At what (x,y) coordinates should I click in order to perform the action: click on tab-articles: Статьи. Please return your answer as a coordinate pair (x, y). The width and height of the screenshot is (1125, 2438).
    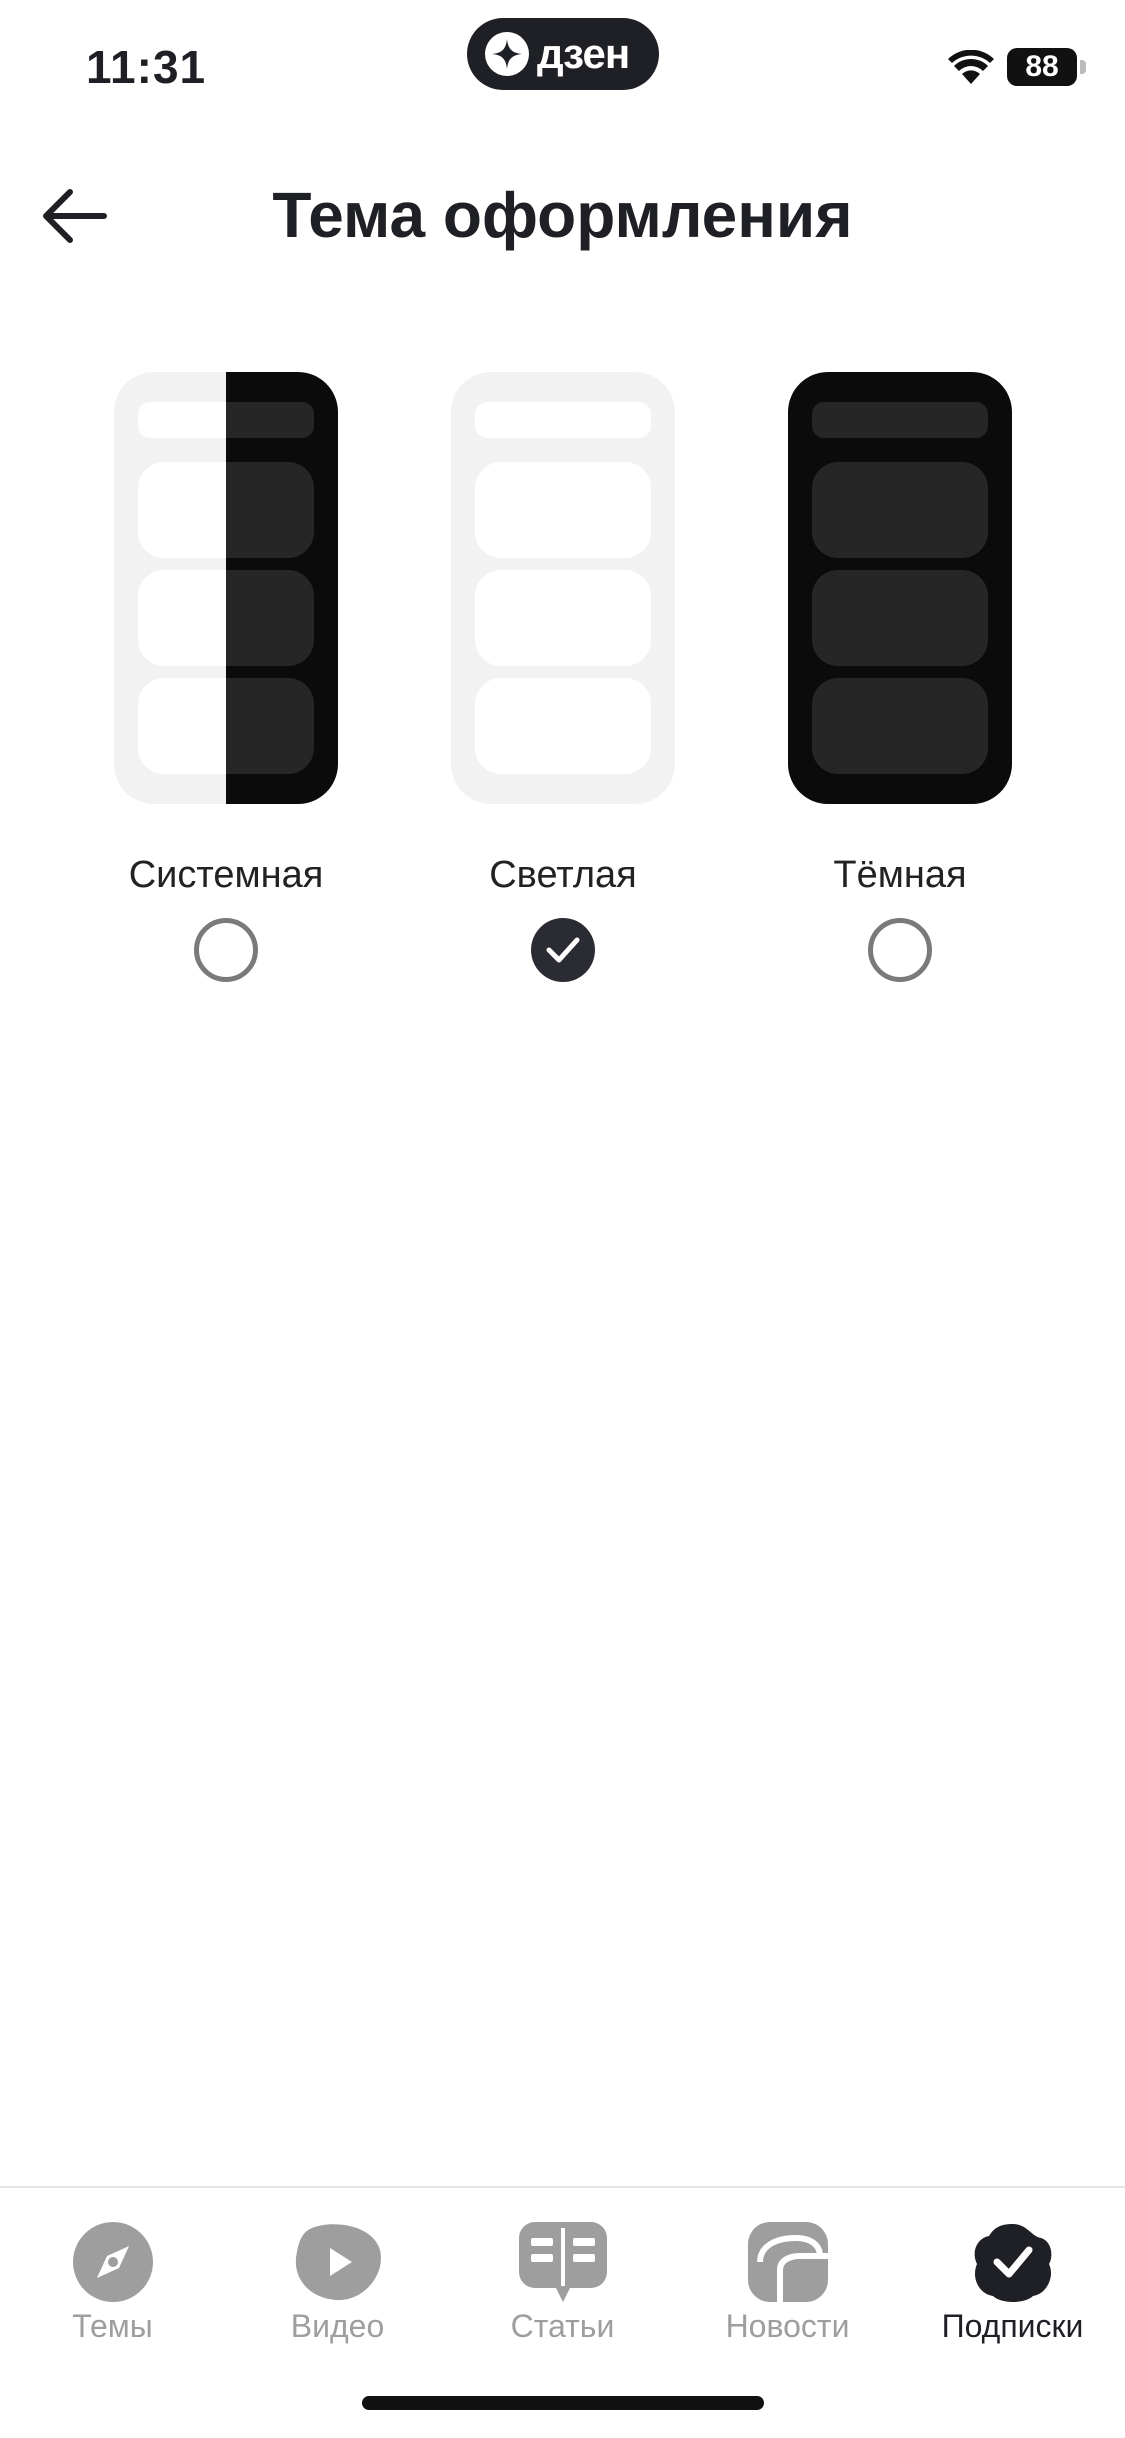
    Looking at the image, I should click on (562, 2277).